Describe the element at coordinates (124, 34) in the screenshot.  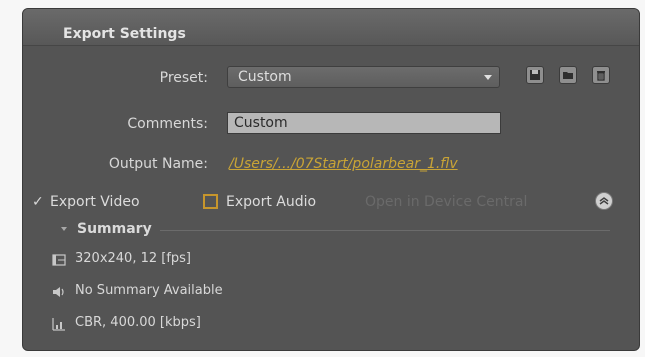
I see `panel-title: Export Settings` at that location.